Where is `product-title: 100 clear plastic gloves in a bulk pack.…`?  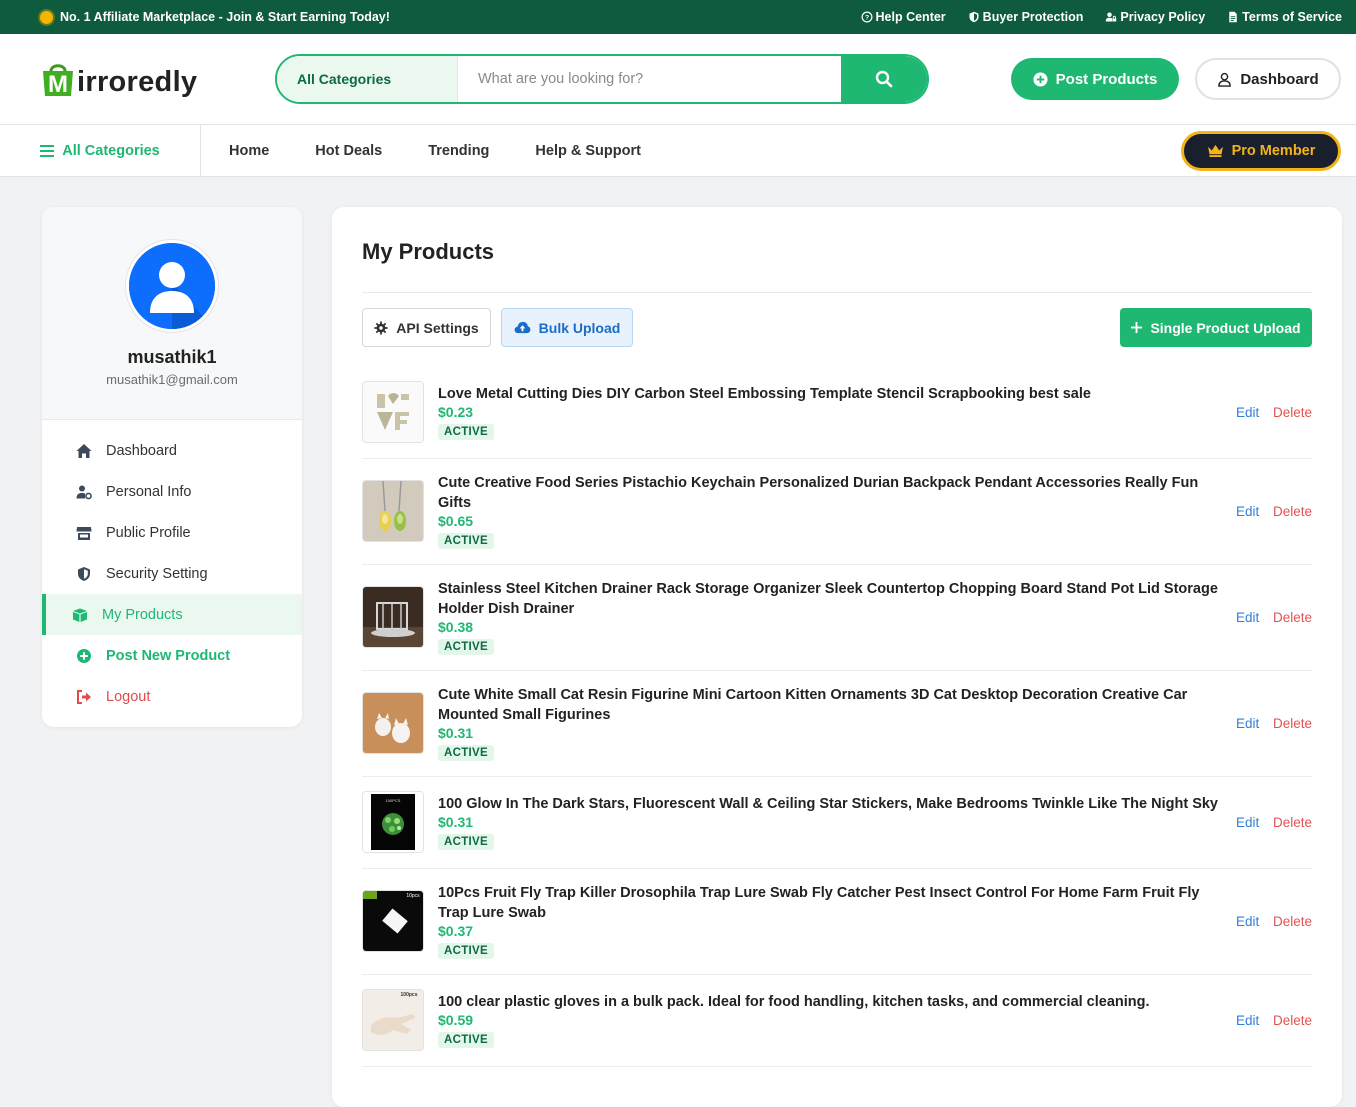
product-title: 100 clear plastic gloves in a bulk pack.… is located at coordinates (828, 1002).